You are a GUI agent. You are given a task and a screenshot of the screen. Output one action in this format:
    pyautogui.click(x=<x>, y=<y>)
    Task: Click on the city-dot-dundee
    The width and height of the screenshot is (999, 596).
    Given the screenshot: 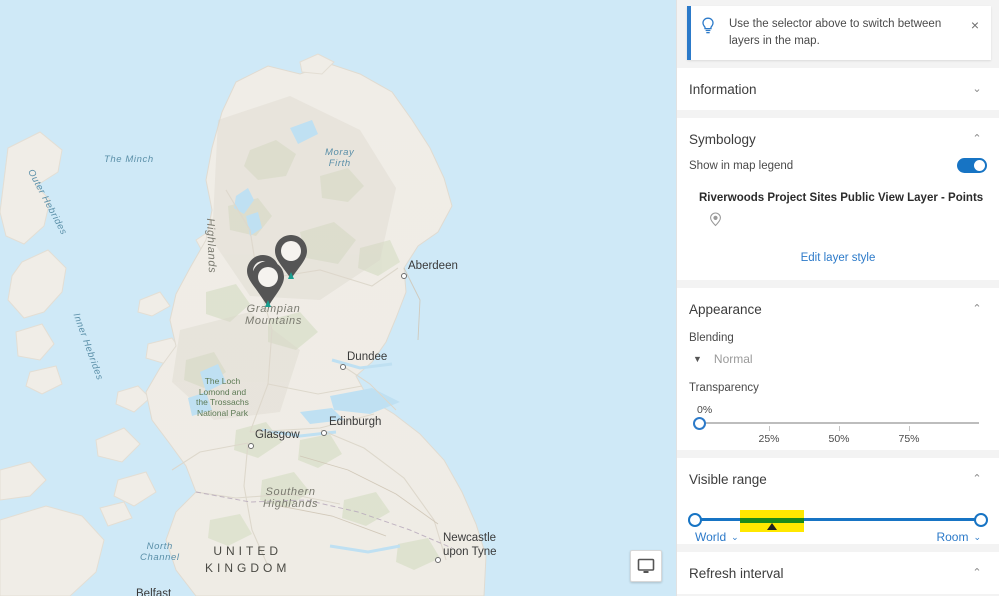 What is the action you would take?
    pyautogui.click(x=343, y=367)
    